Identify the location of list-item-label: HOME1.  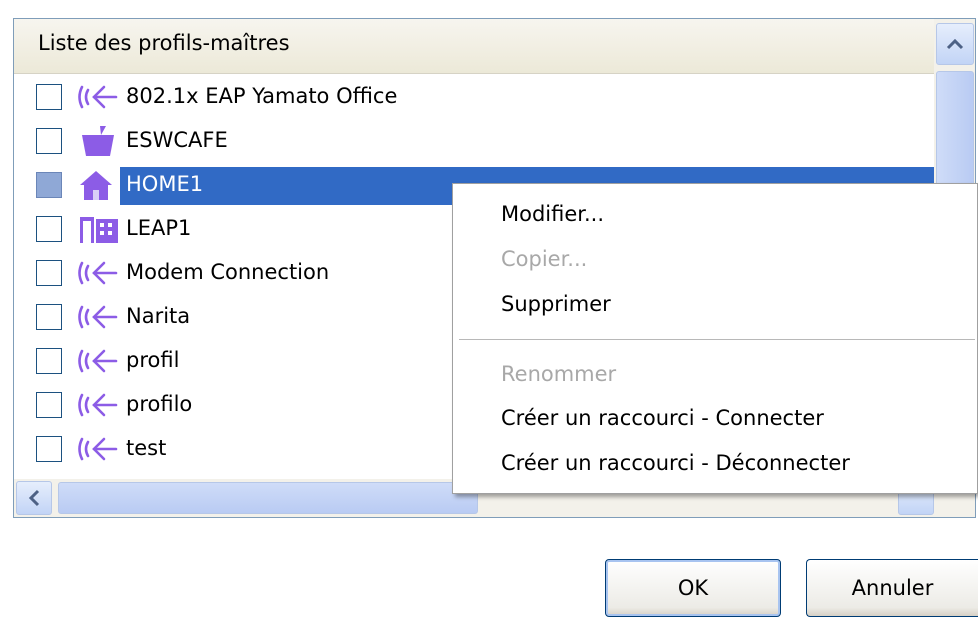
(165, 184).